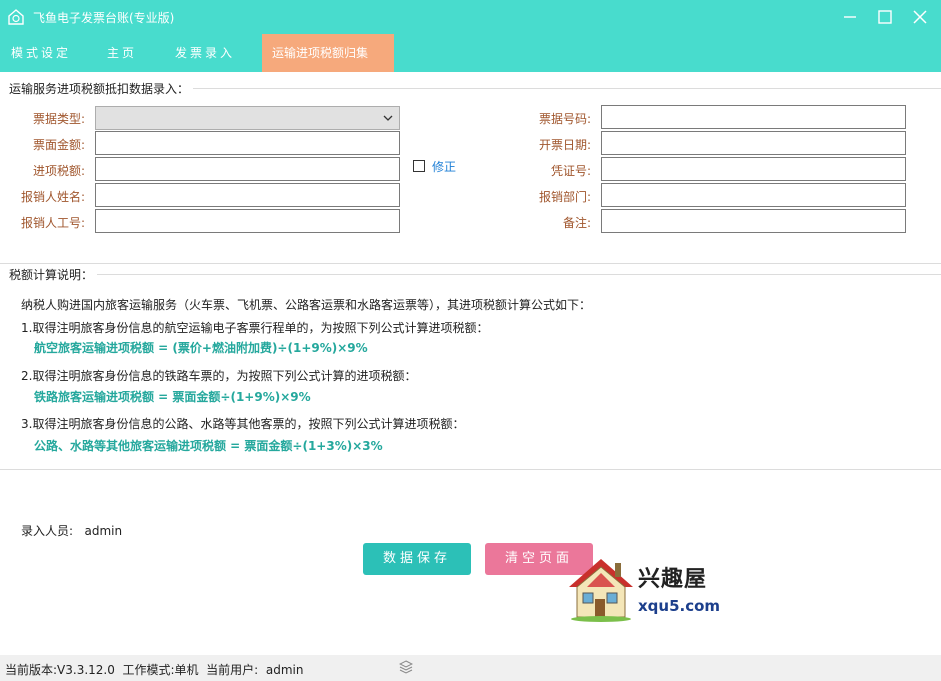 This screenshot has width=941, height=681. Describe the element at coordinates (219, 376) in the screenshot. I see `rule-2-desc: 2.取得注明旅客身份信息的铁路车票的，为按照下列公式计算的进项税额：` at that location.